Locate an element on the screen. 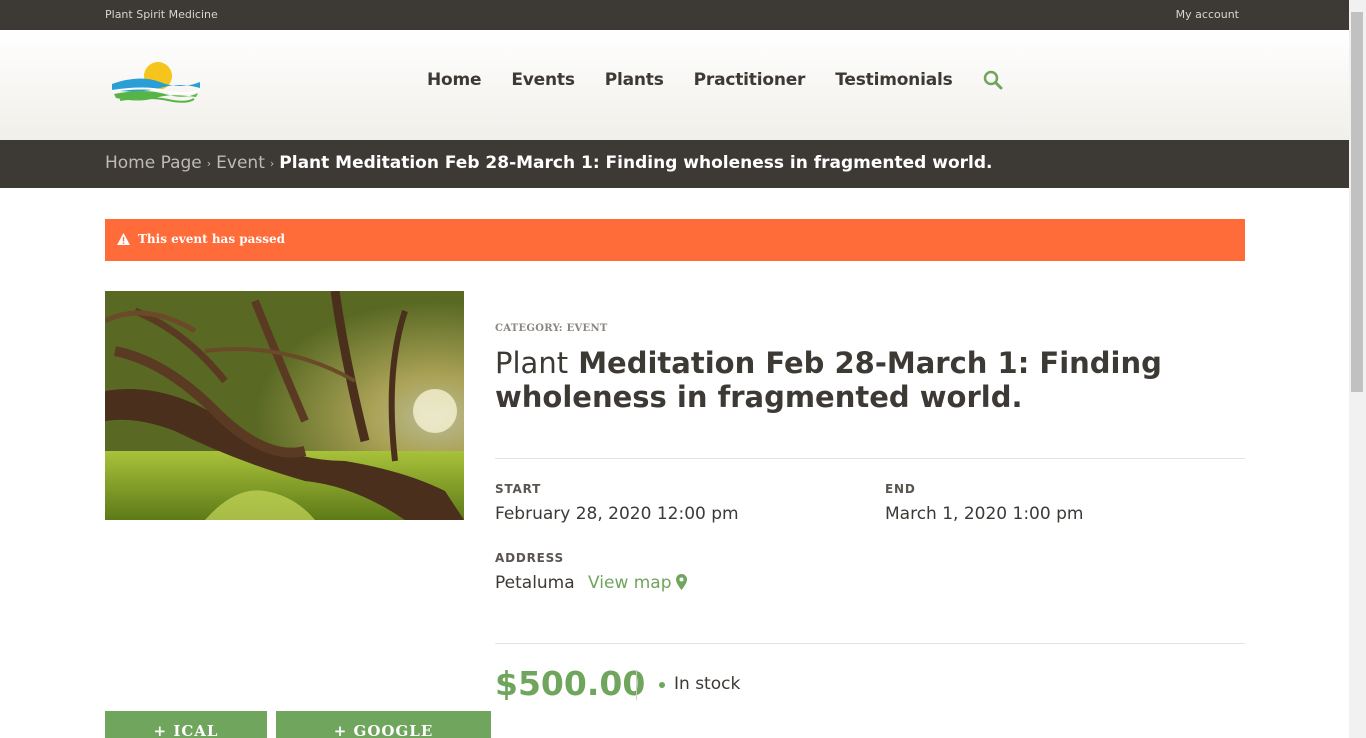  event-image is located at coordinates (284, 405).